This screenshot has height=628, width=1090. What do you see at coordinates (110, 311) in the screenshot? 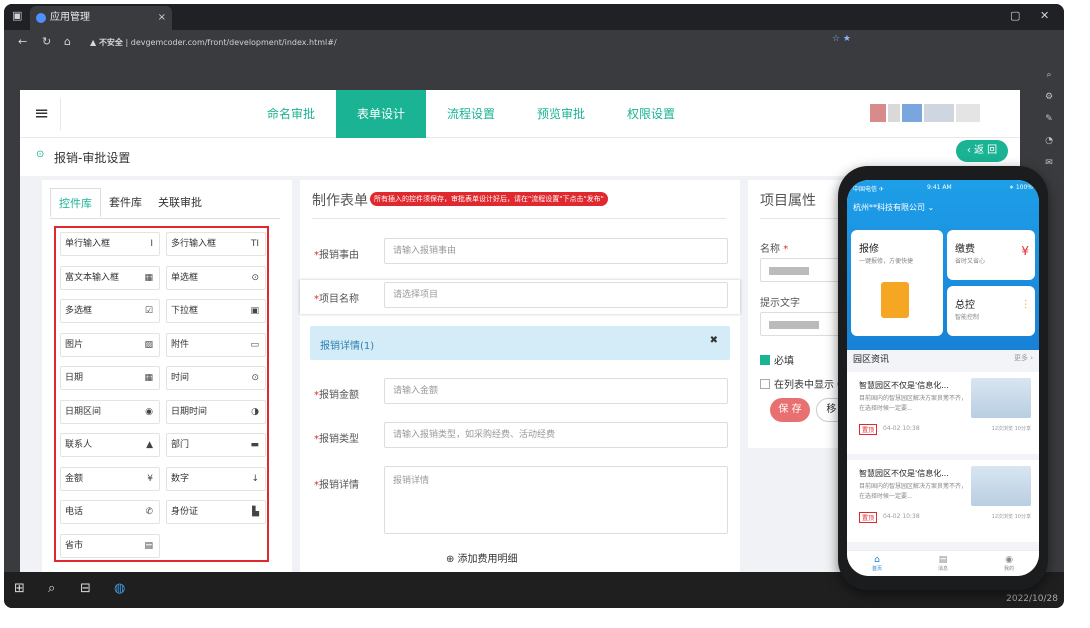
I see `control-item: 多选框 ☑` at bounding box center [110, 311].